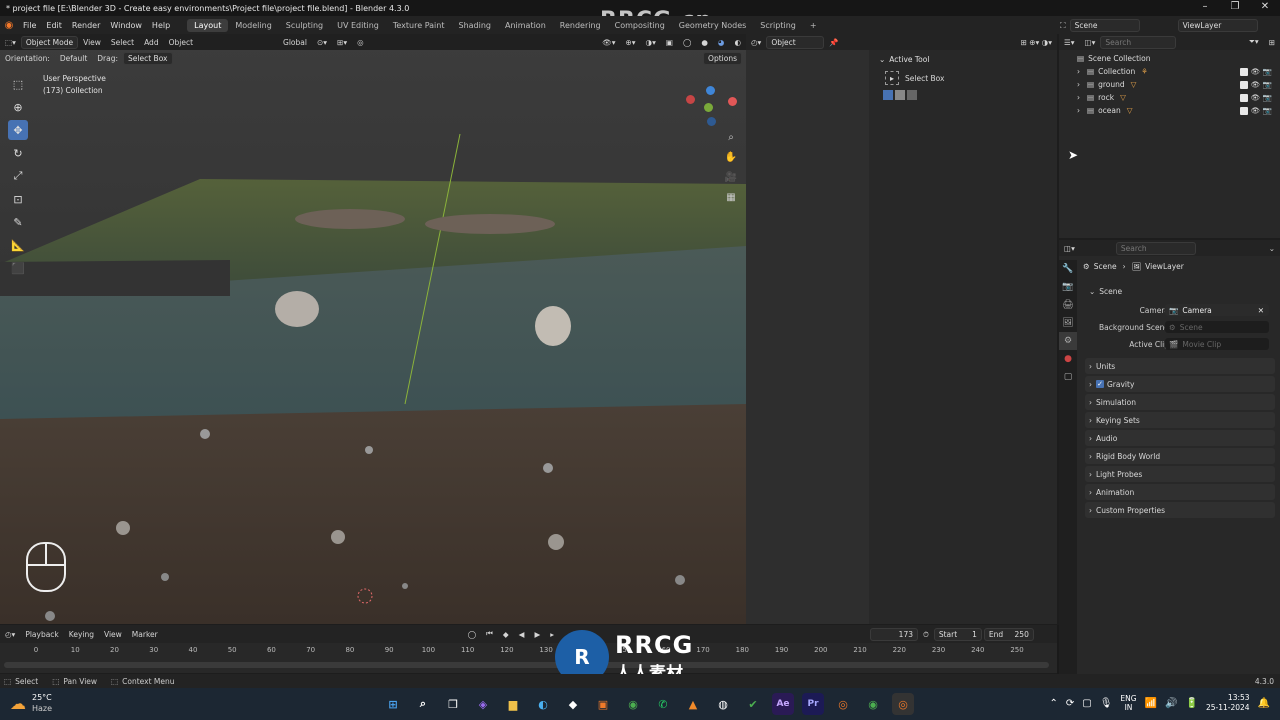  Describe the element at coordinates (731, 137) in the screenshot. I see `zoom-icon: ⌕` at that location.